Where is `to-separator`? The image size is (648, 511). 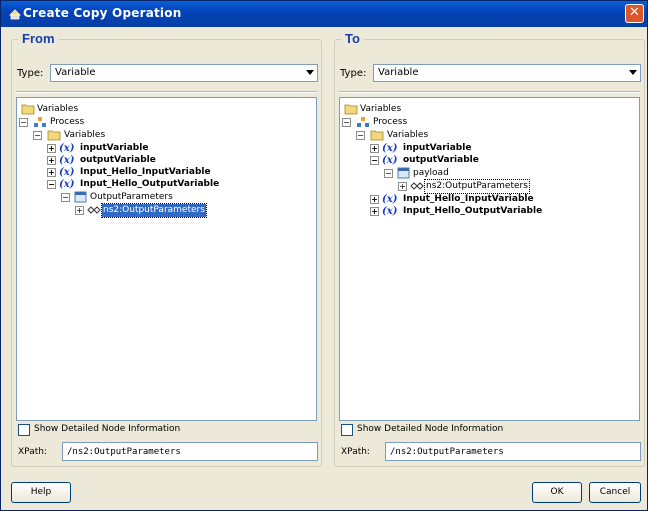 to-separator is located at coordinates (489, 92).